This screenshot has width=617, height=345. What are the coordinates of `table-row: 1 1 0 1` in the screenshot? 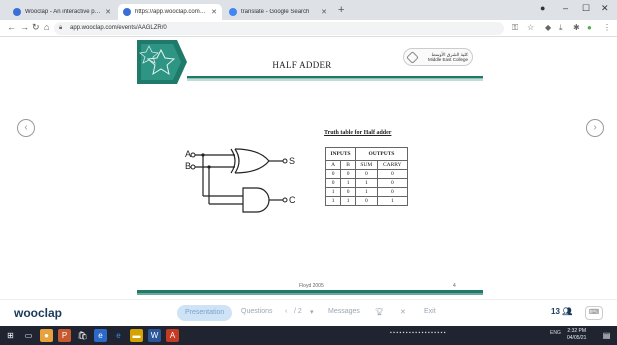 It's located at (366, 201).